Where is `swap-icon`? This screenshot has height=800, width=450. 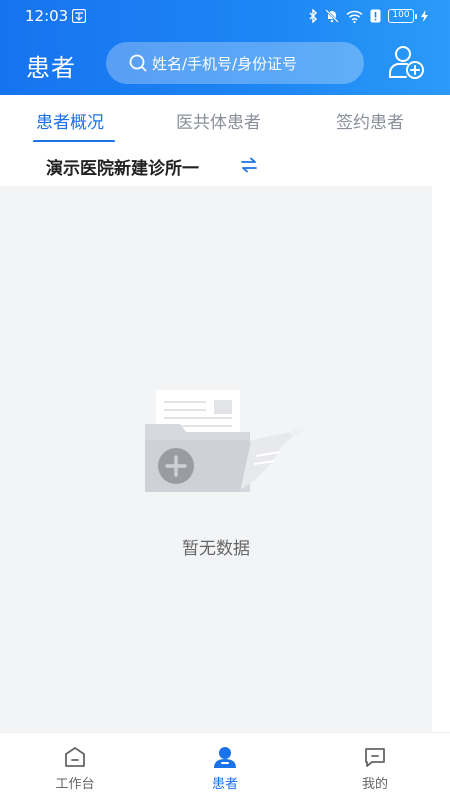 swap-icon is located at coordinates (249, 165).